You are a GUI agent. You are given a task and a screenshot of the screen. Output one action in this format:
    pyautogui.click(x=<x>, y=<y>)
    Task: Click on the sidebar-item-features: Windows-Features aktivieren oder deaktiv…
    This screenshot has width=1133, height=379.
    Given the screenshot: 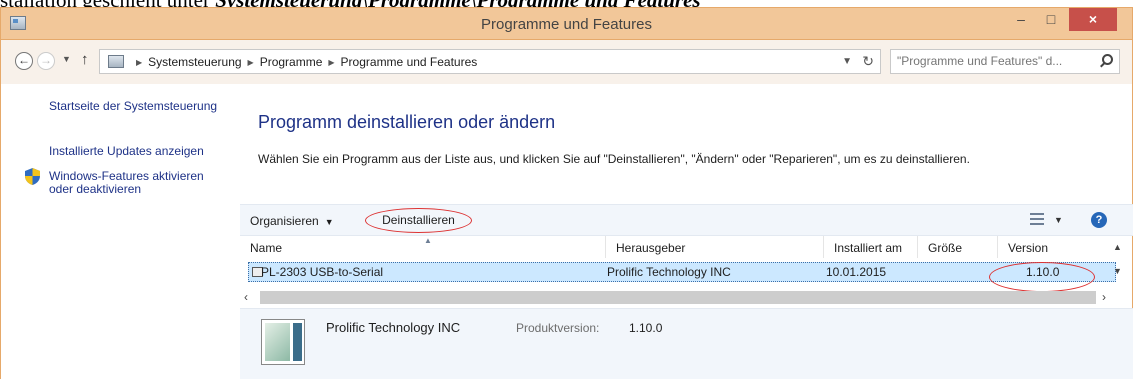 What is the action you would take?
    pyautogui.click(x=139, y=183)
    